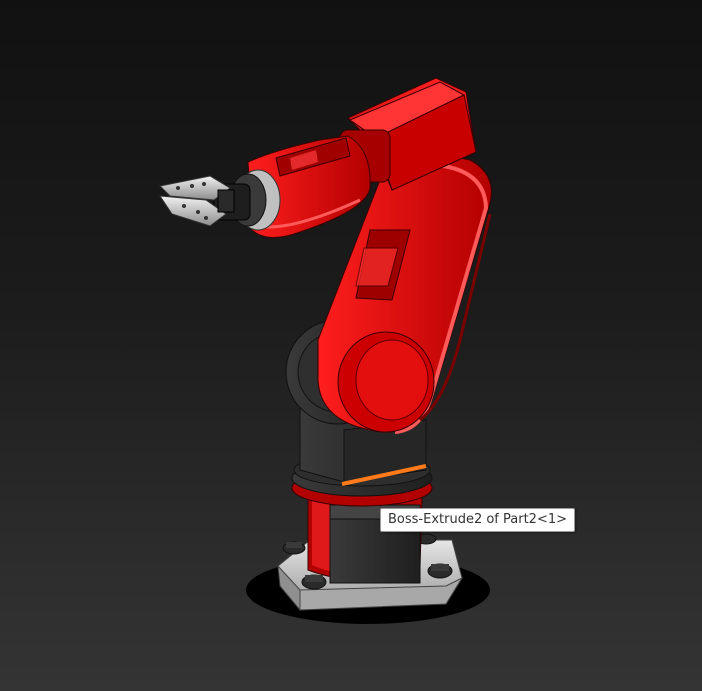 The width and height of the screenshot is (702, 691). Describe the element at coordinates (386, 382) in the screenshot. I see `elbow-cap` at that location.